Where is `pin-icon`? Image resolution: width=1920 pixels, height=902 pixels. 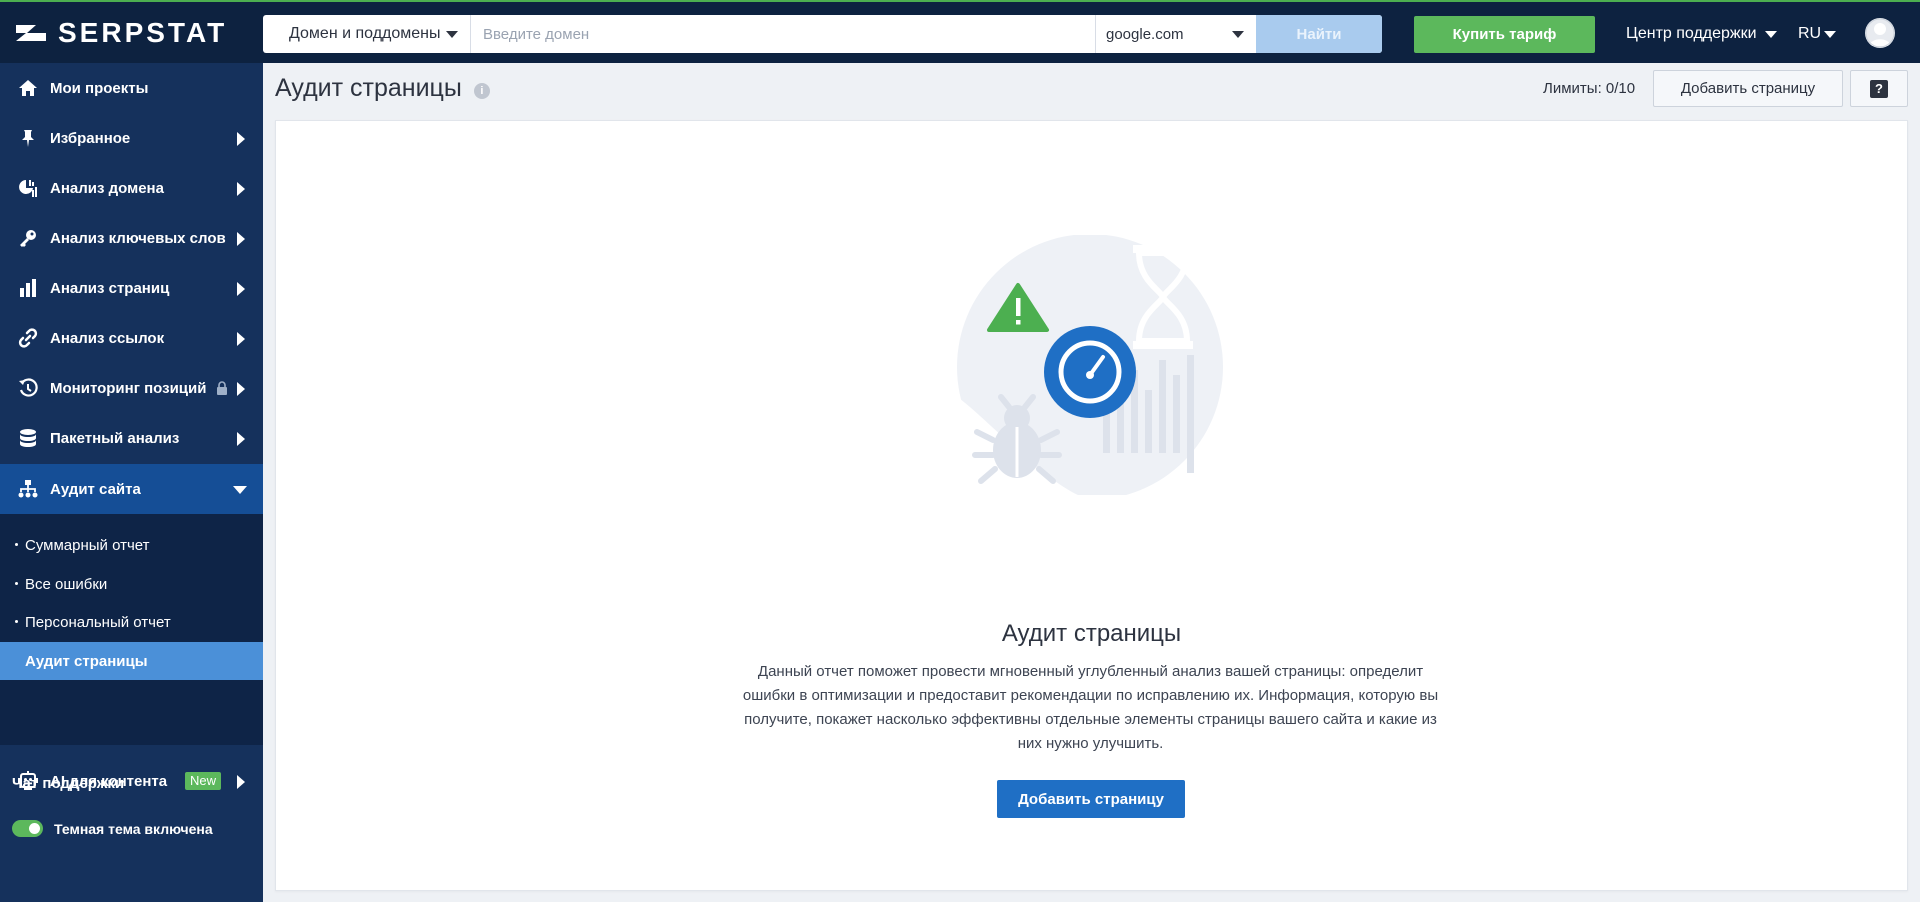
pin-icon is located at coordinates (28, 138).